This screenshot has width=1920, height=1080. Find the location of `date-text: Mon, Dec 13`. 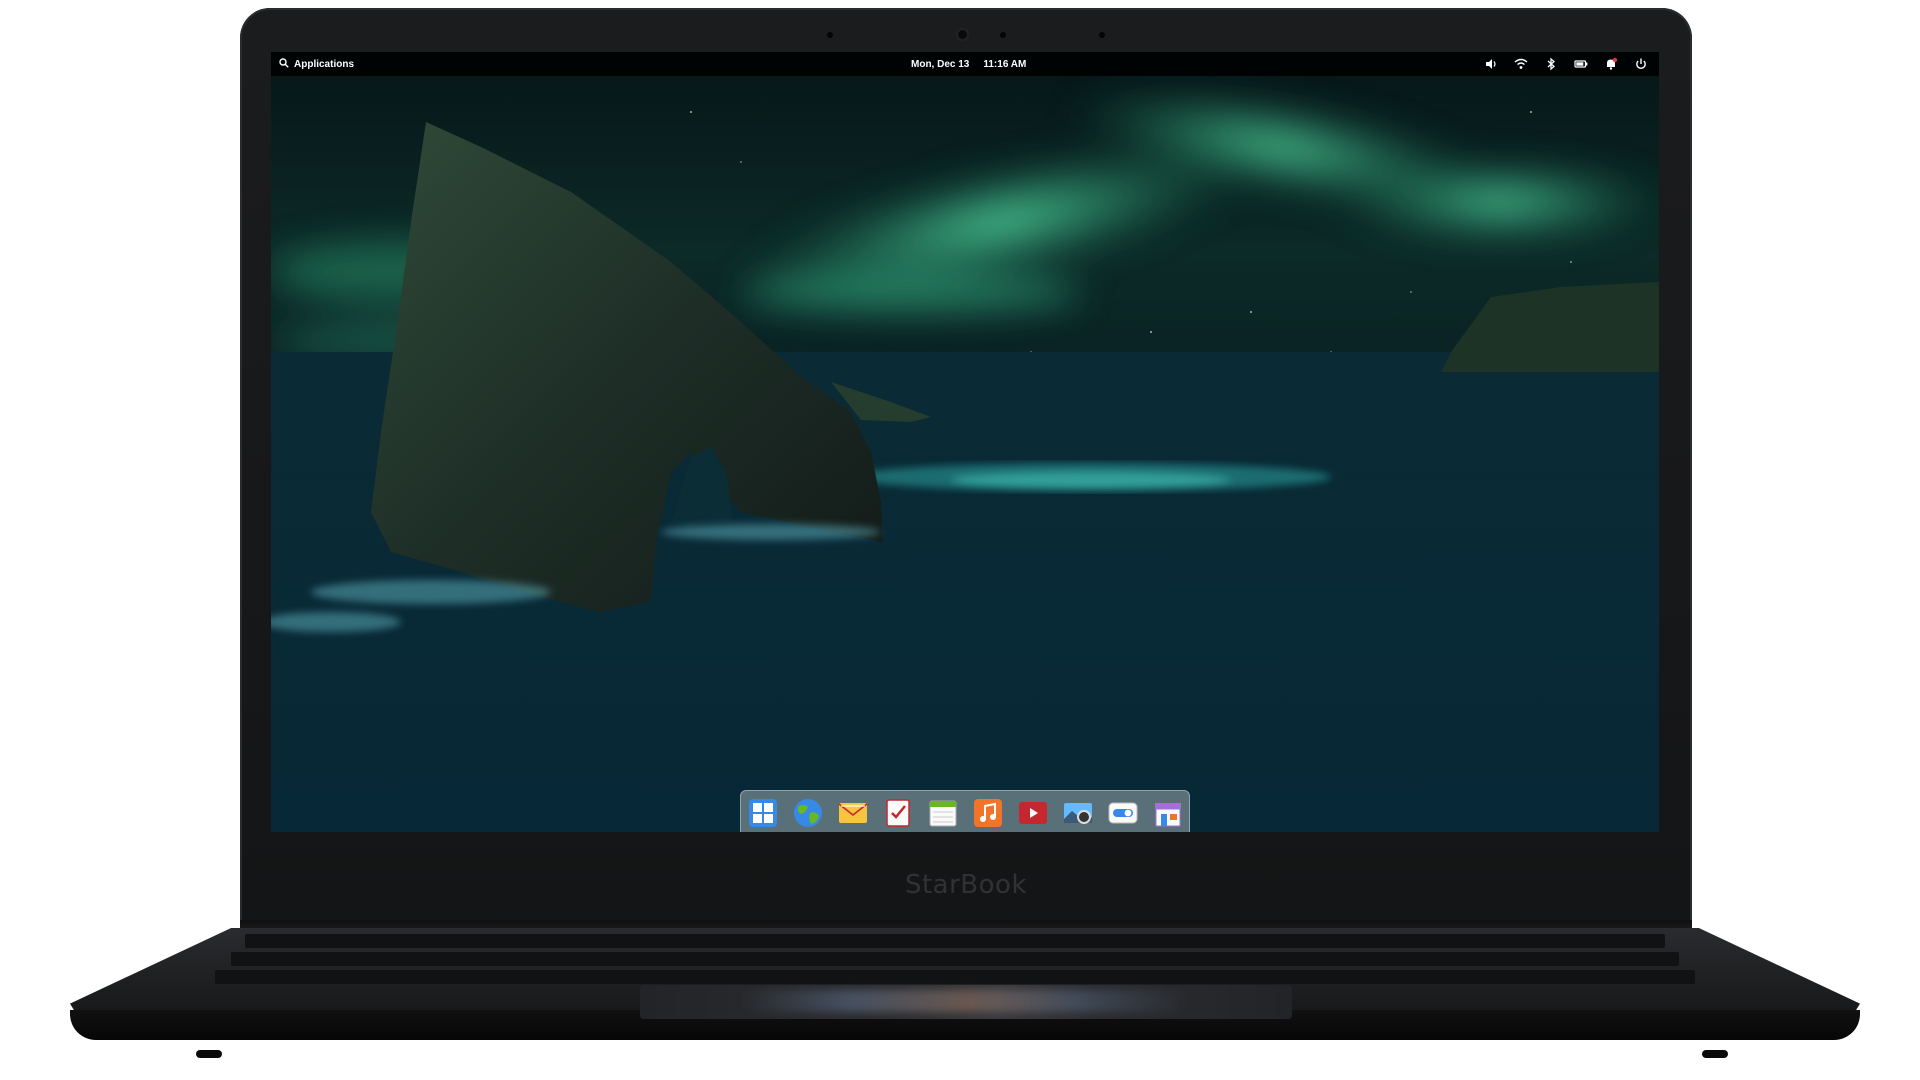

date-text: Mon, Dec 13 is located at coordinates (940, 64).